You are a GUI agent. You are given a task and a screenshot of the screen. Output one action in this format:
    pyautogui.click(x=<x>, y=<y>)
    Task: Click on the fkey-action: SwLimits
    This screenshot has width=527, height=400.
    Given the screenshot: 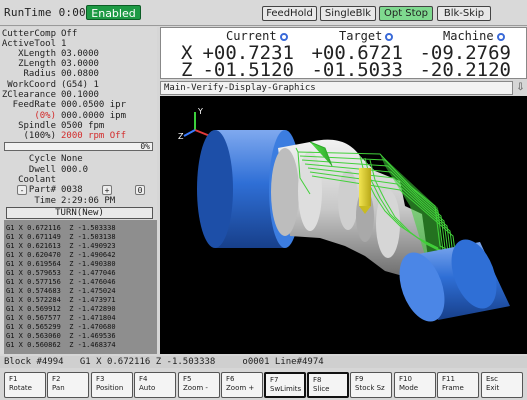 What is the action you would take?
    pyautogui.click(x=286, y=389)
    